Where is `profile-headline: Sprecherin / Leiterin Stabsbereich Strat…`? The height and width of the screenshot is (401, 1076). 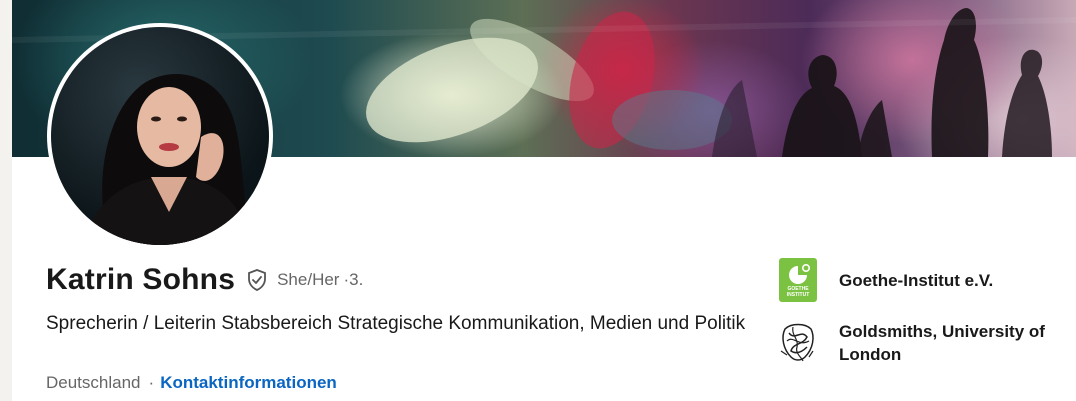 profile-headline: Sprecherin / Leiterin Stabsbereich Strat… is located at coordinates (396, 323).